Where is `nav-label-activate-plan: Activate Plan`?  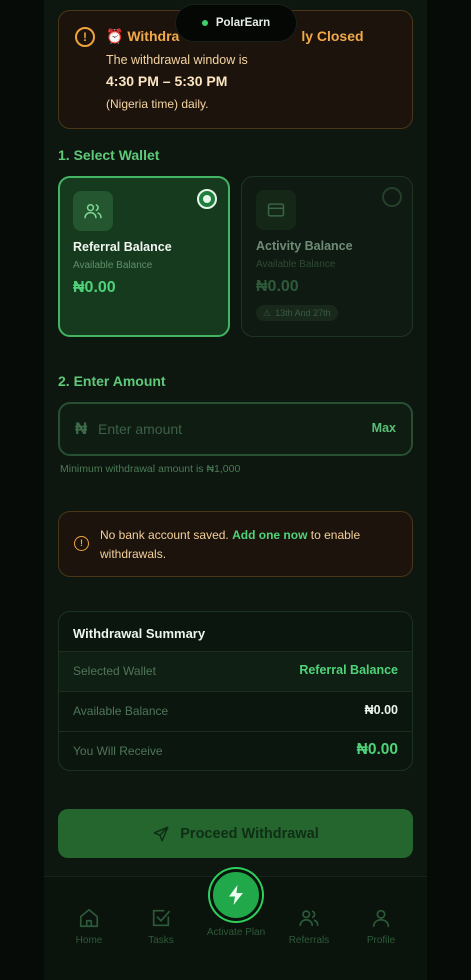
nav-label-activate-plan: Activate Plan is located at coordinates (236, 932).